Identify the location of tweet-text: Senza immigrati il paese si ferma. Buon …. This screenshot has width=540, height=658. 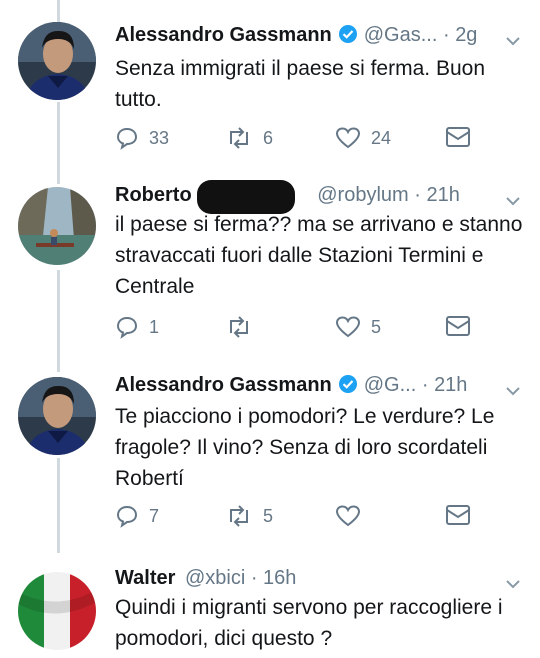
(300, 84).